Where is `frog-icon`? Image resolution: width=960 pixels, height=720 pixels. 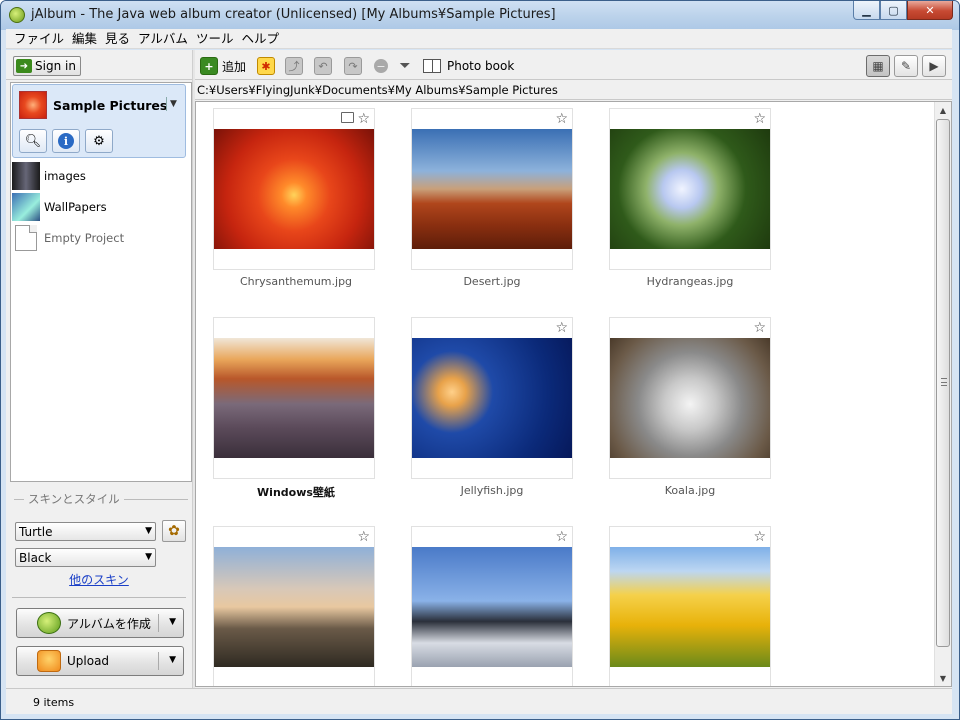 frog-icon is located at coordinates (49, 623).